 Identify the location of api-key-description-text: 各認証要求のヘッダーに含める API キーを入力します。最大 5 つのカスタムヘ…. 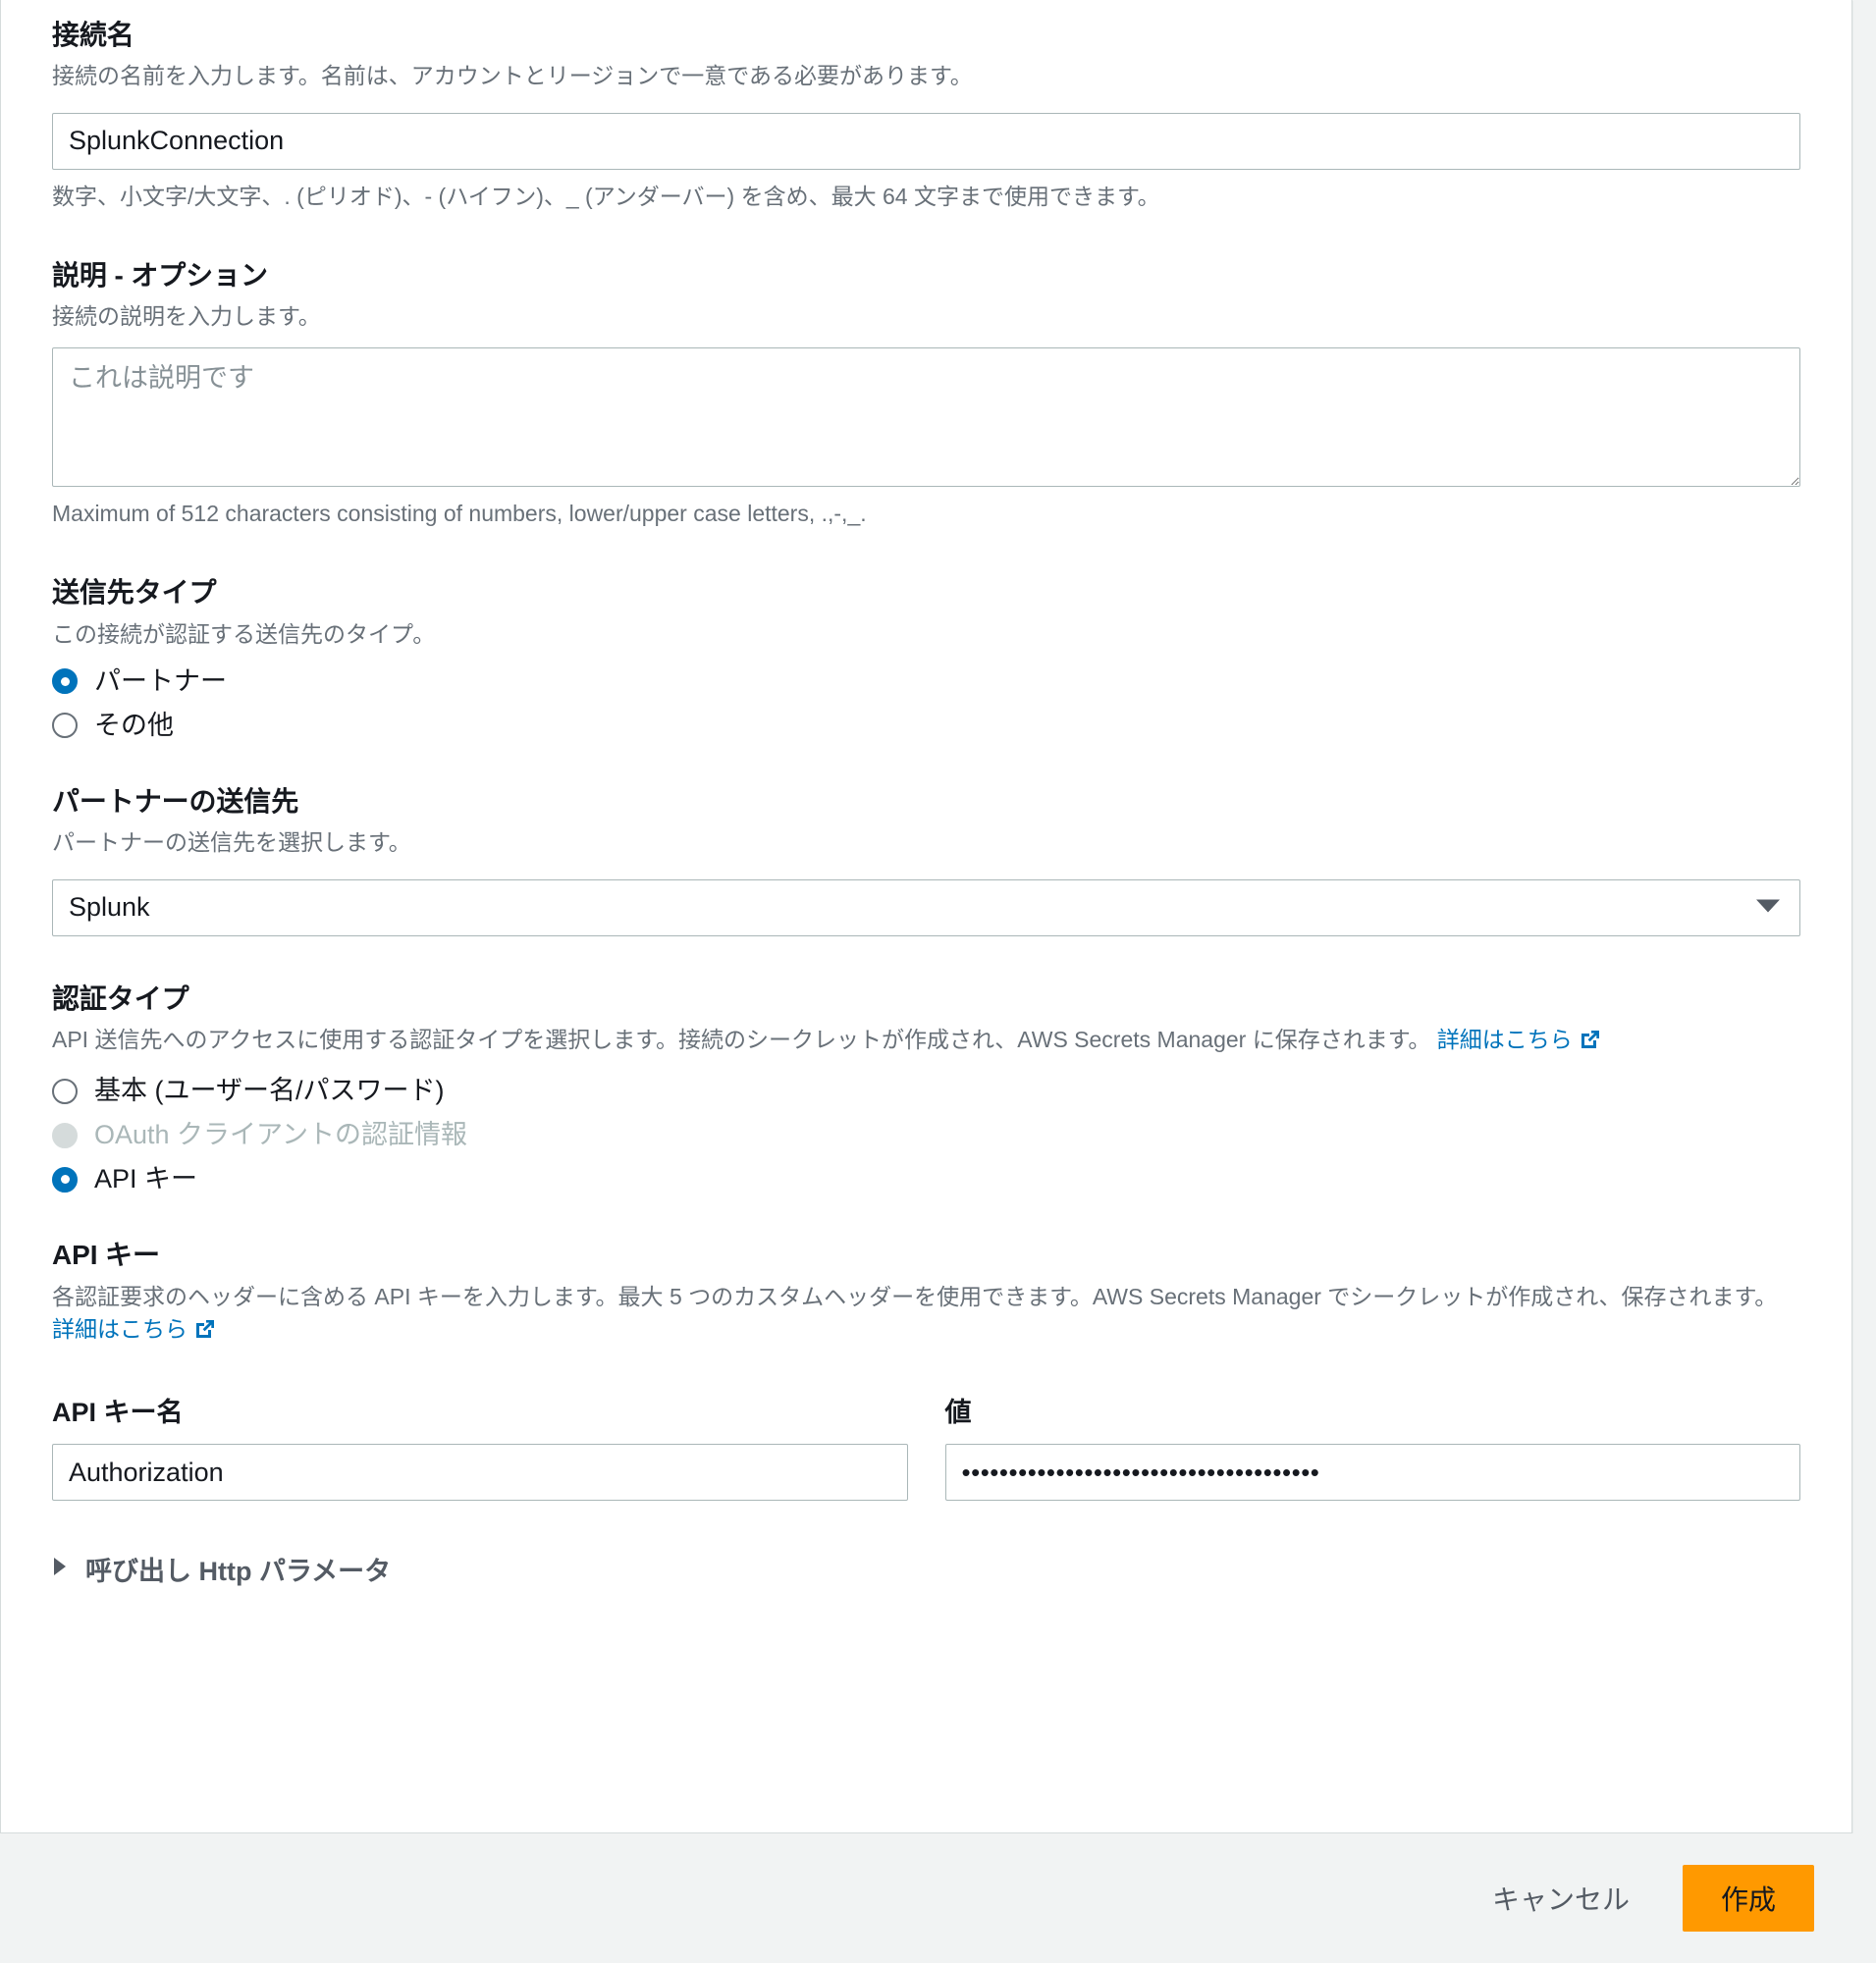
(915, 1296).